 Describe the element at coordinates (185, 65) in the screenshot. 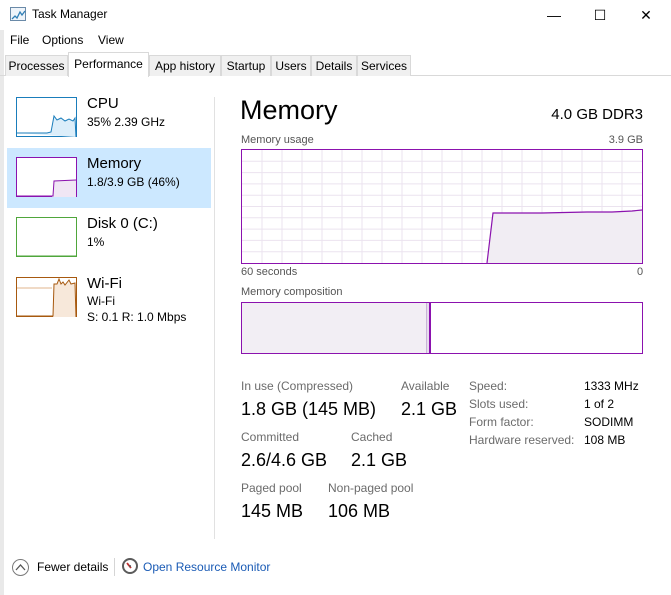

I see `tab-app-history: App history` at that location.